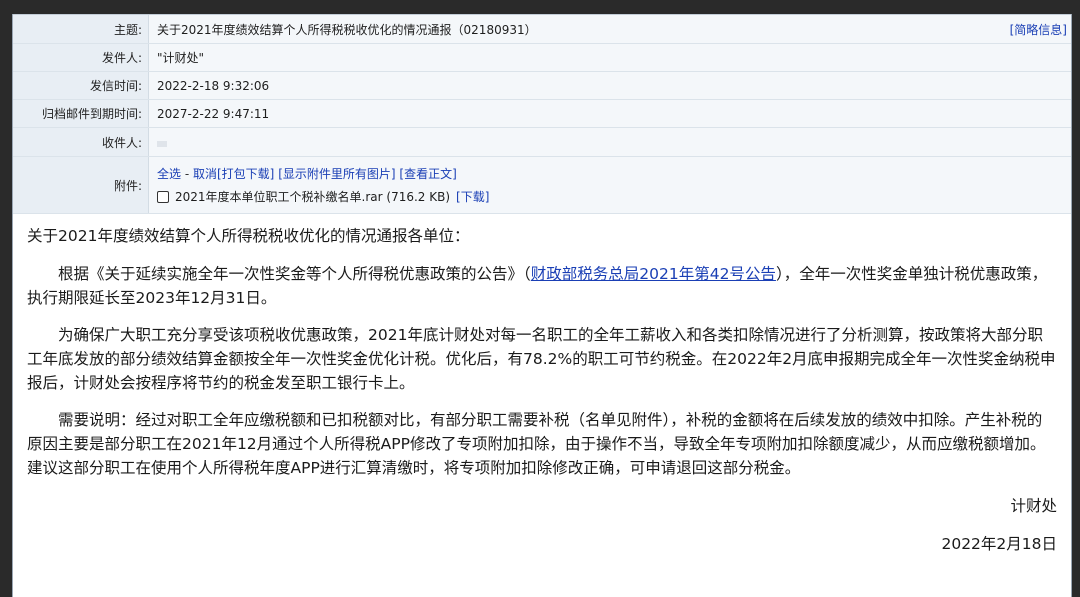 Image resolution: width=1080 pixels, height=597 pixels. What do you see at coordinates (248, 236) in the screenshot?
I see `greeting: 关于2021年度绩效结算个人所得税税收优化的情况通报各单位：` at bounding box center [248, 236].